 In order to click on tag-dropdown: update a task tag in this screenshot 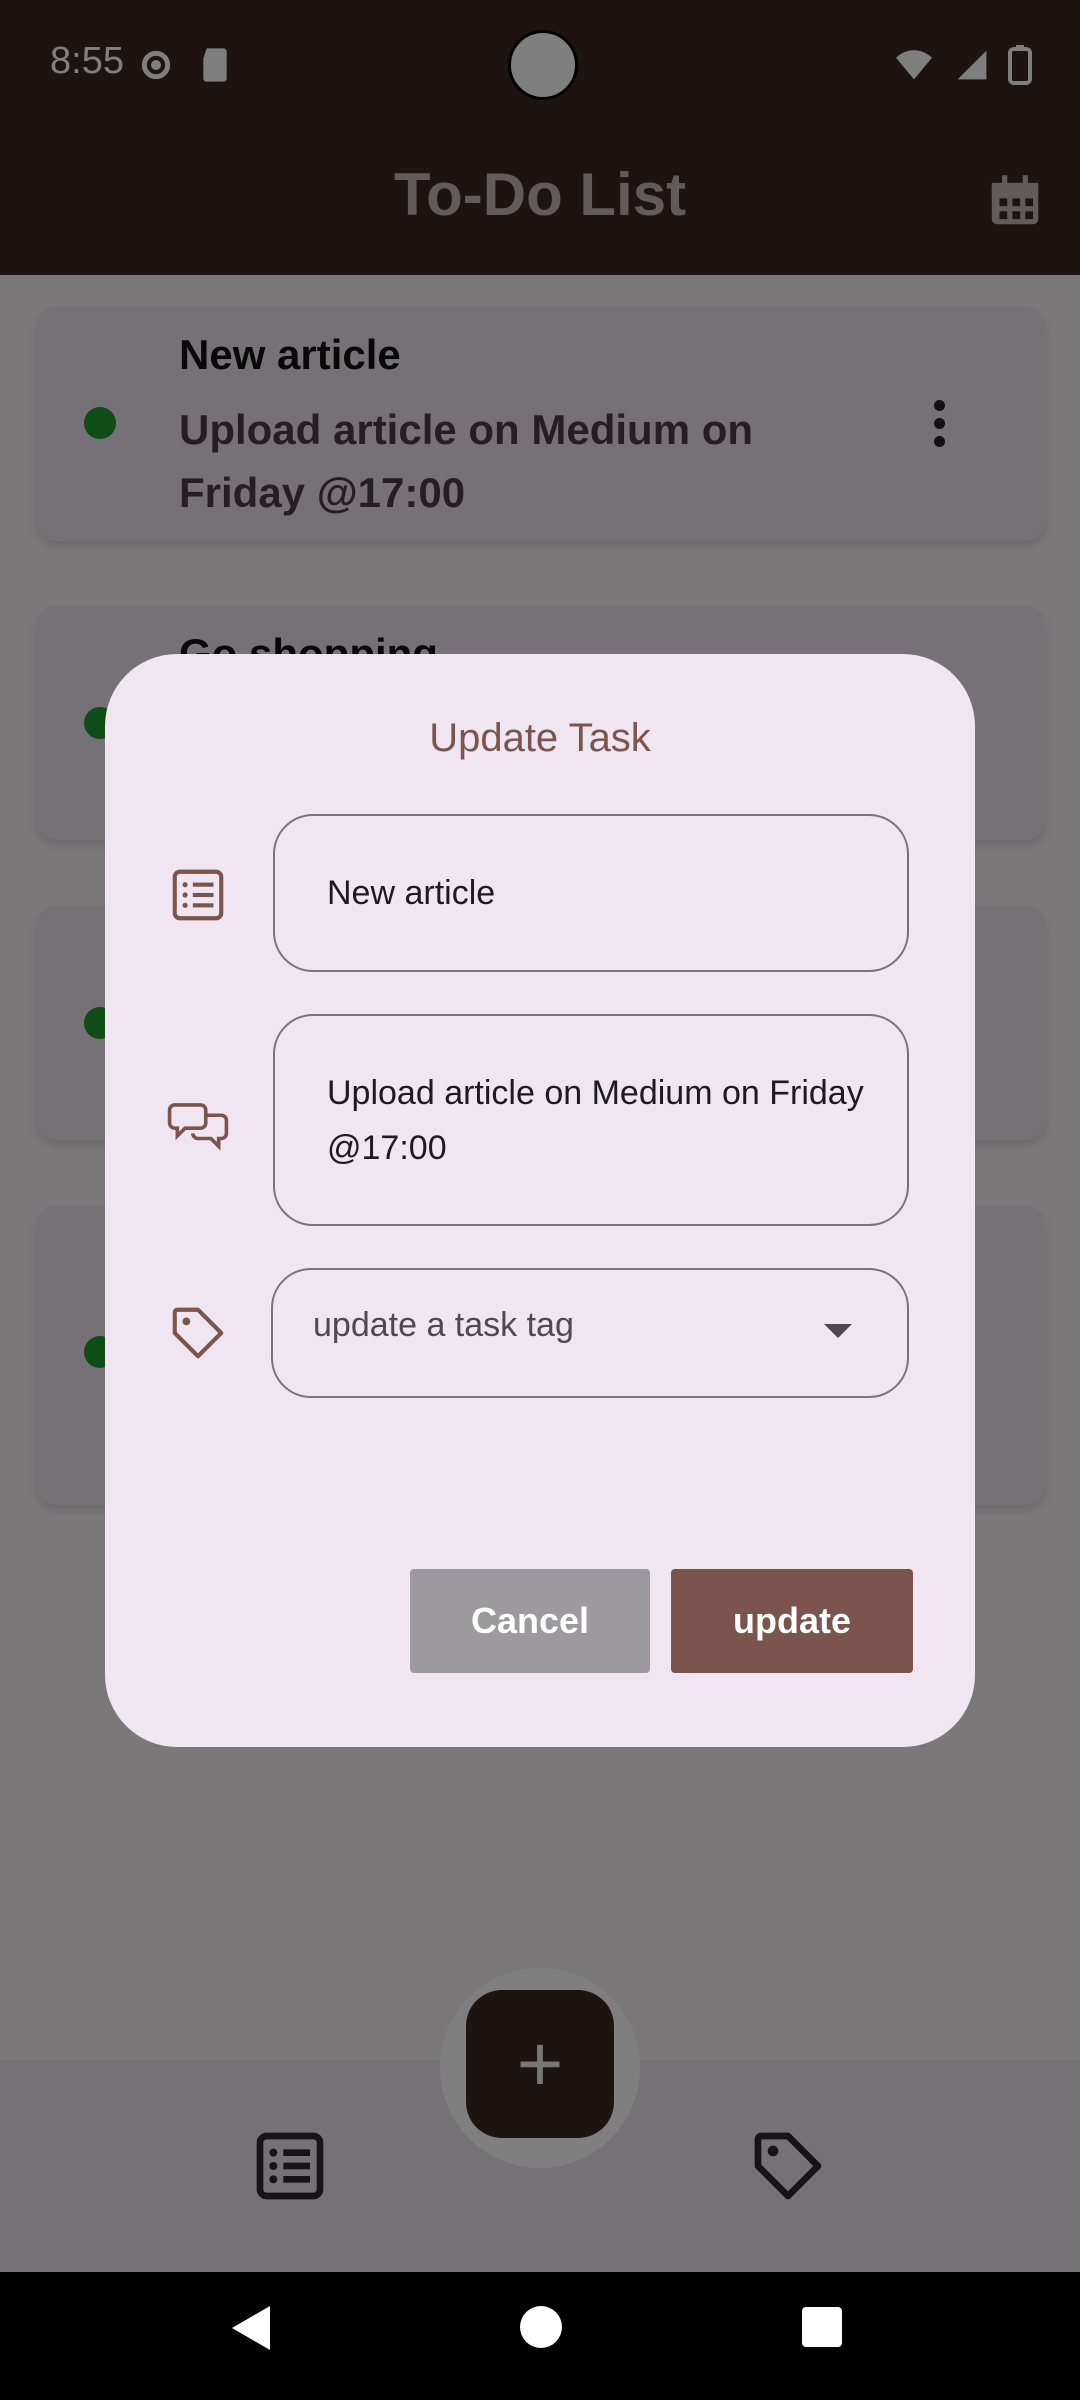, I will do `click(590, 1333)`.